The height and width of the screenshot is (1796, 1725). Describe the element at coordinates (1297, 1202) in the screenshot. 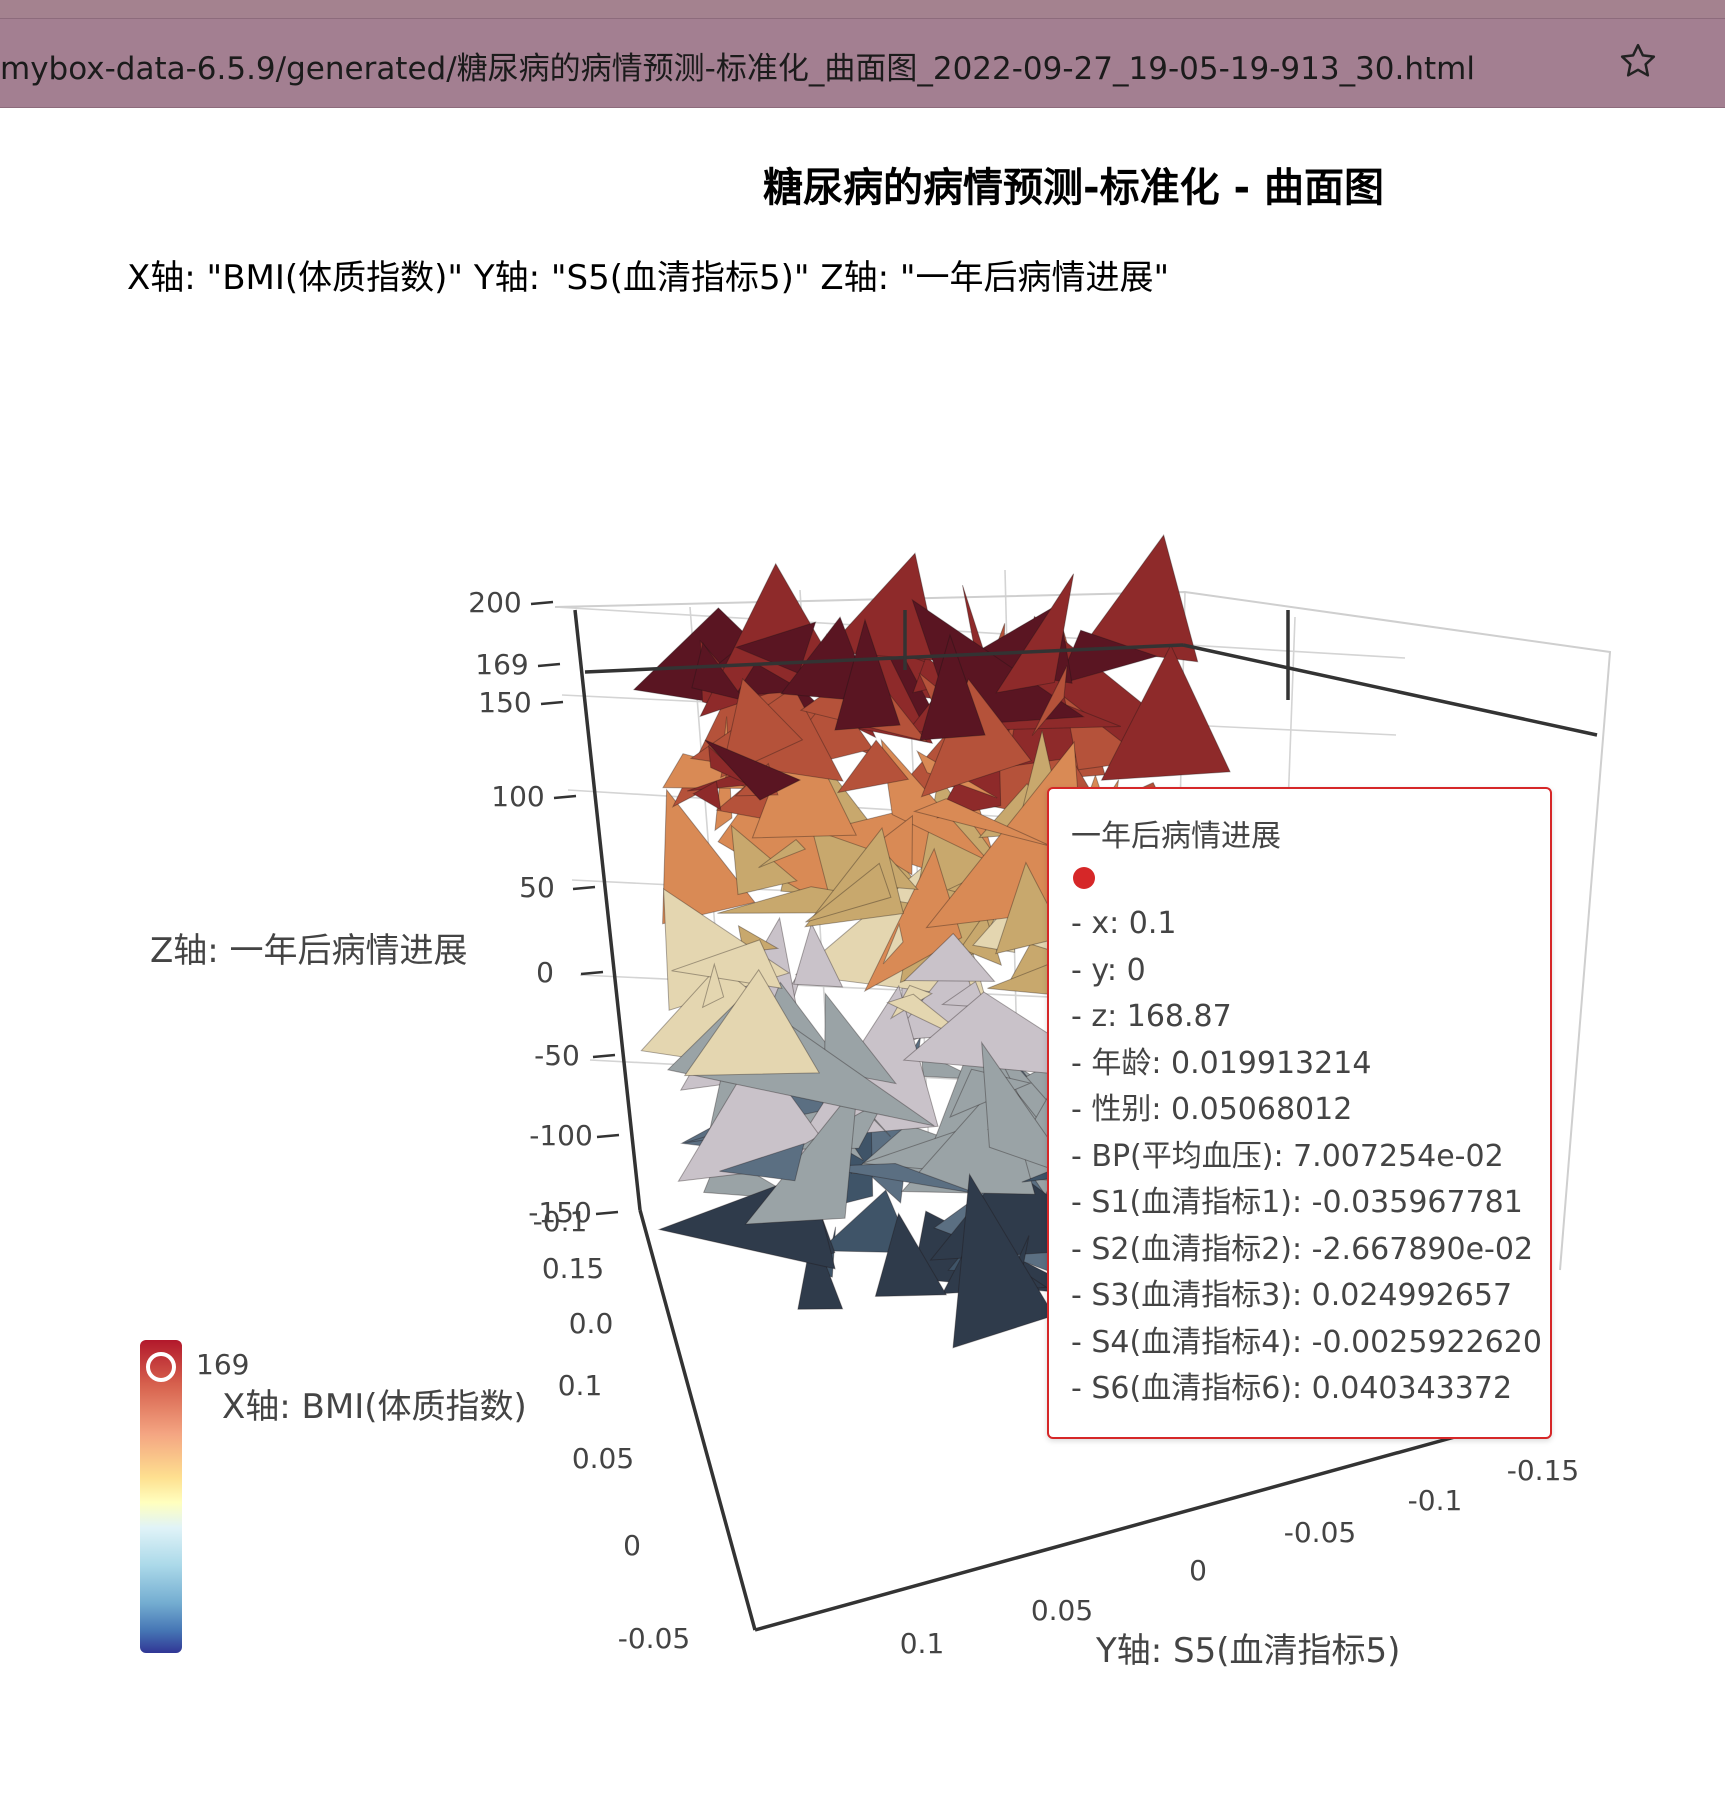

I see `tooltip-row: - S1(血清指标1): -0.035967781` at that location.